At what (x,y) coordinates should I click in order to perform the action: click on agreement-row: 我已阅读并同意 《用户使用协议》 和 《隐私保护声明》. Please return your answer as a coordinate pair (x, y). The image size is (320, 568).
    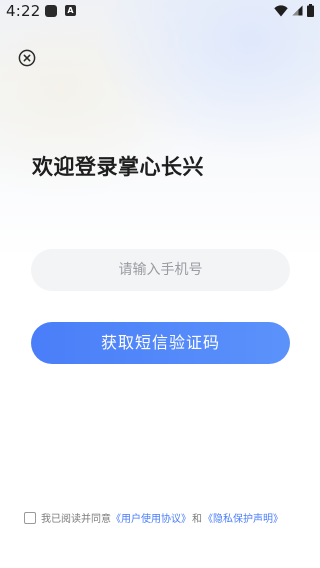
    Looking at the image, I should click on (169, 517).